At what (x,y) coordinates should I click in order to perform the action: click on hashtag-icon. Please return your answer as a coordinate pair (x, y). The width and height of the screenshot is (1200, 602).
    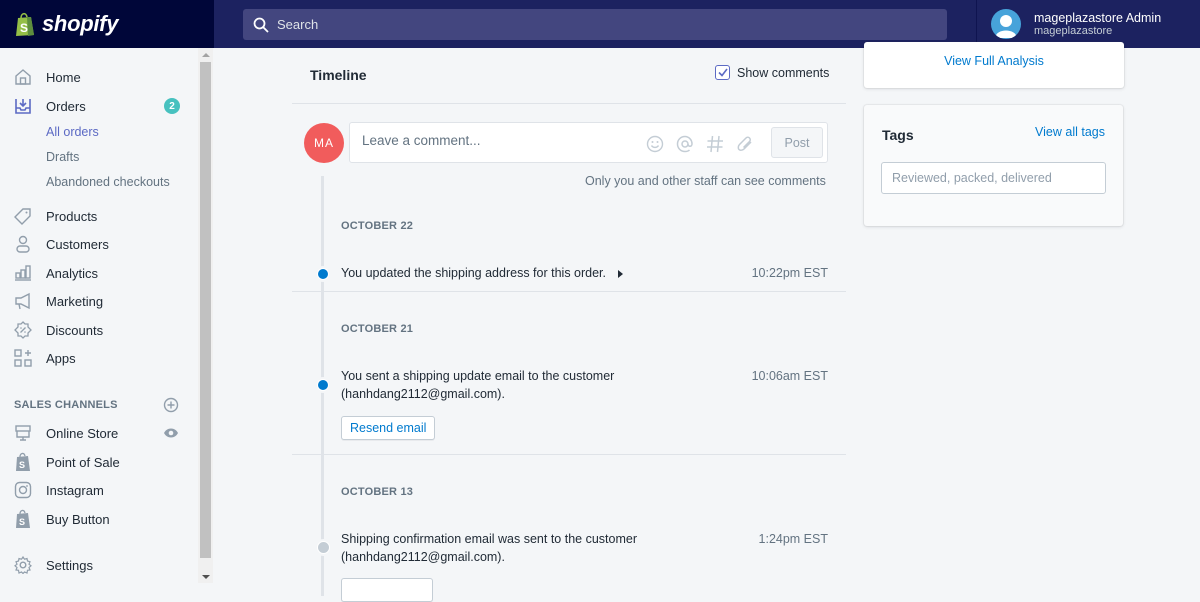
    Looking at the image, I should click on (715, 144).